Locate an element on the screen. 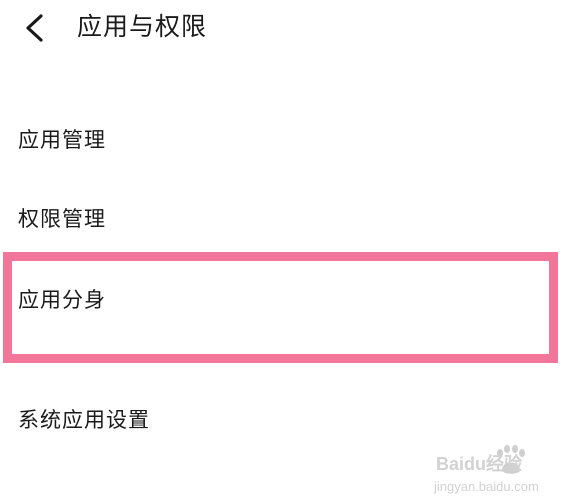  menu-item-label: 应用分身 is located at coordinates (62, 300).